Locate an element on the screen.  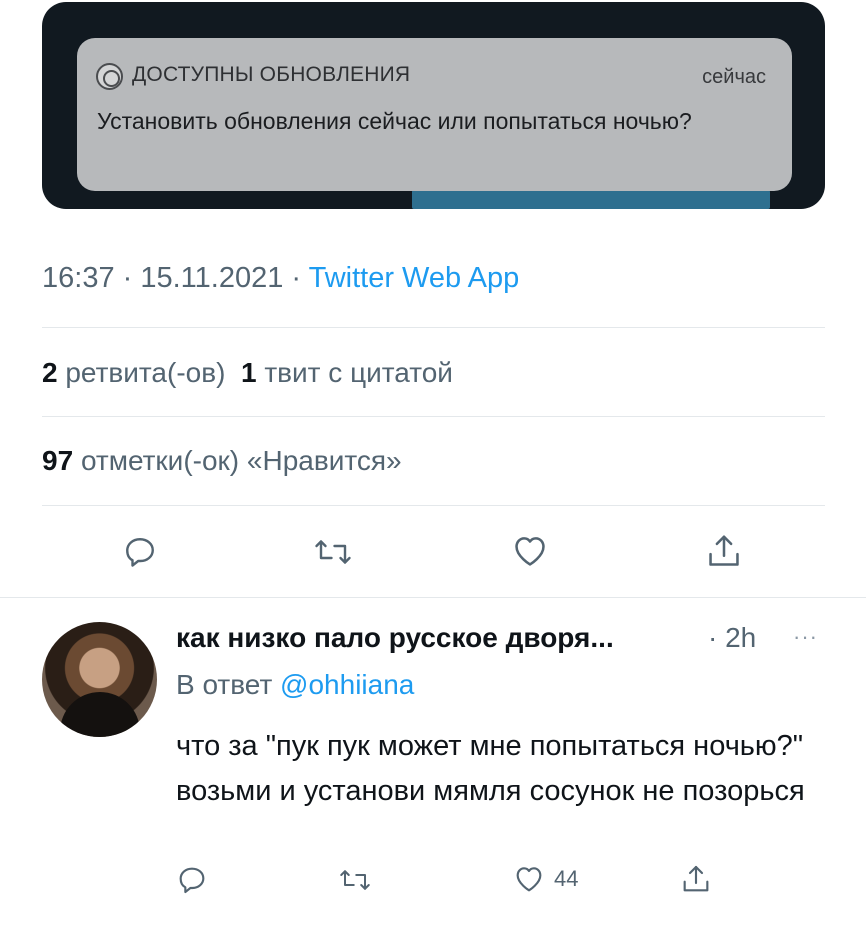
reply-like-button: 44 is located at coordinates (545, 879).